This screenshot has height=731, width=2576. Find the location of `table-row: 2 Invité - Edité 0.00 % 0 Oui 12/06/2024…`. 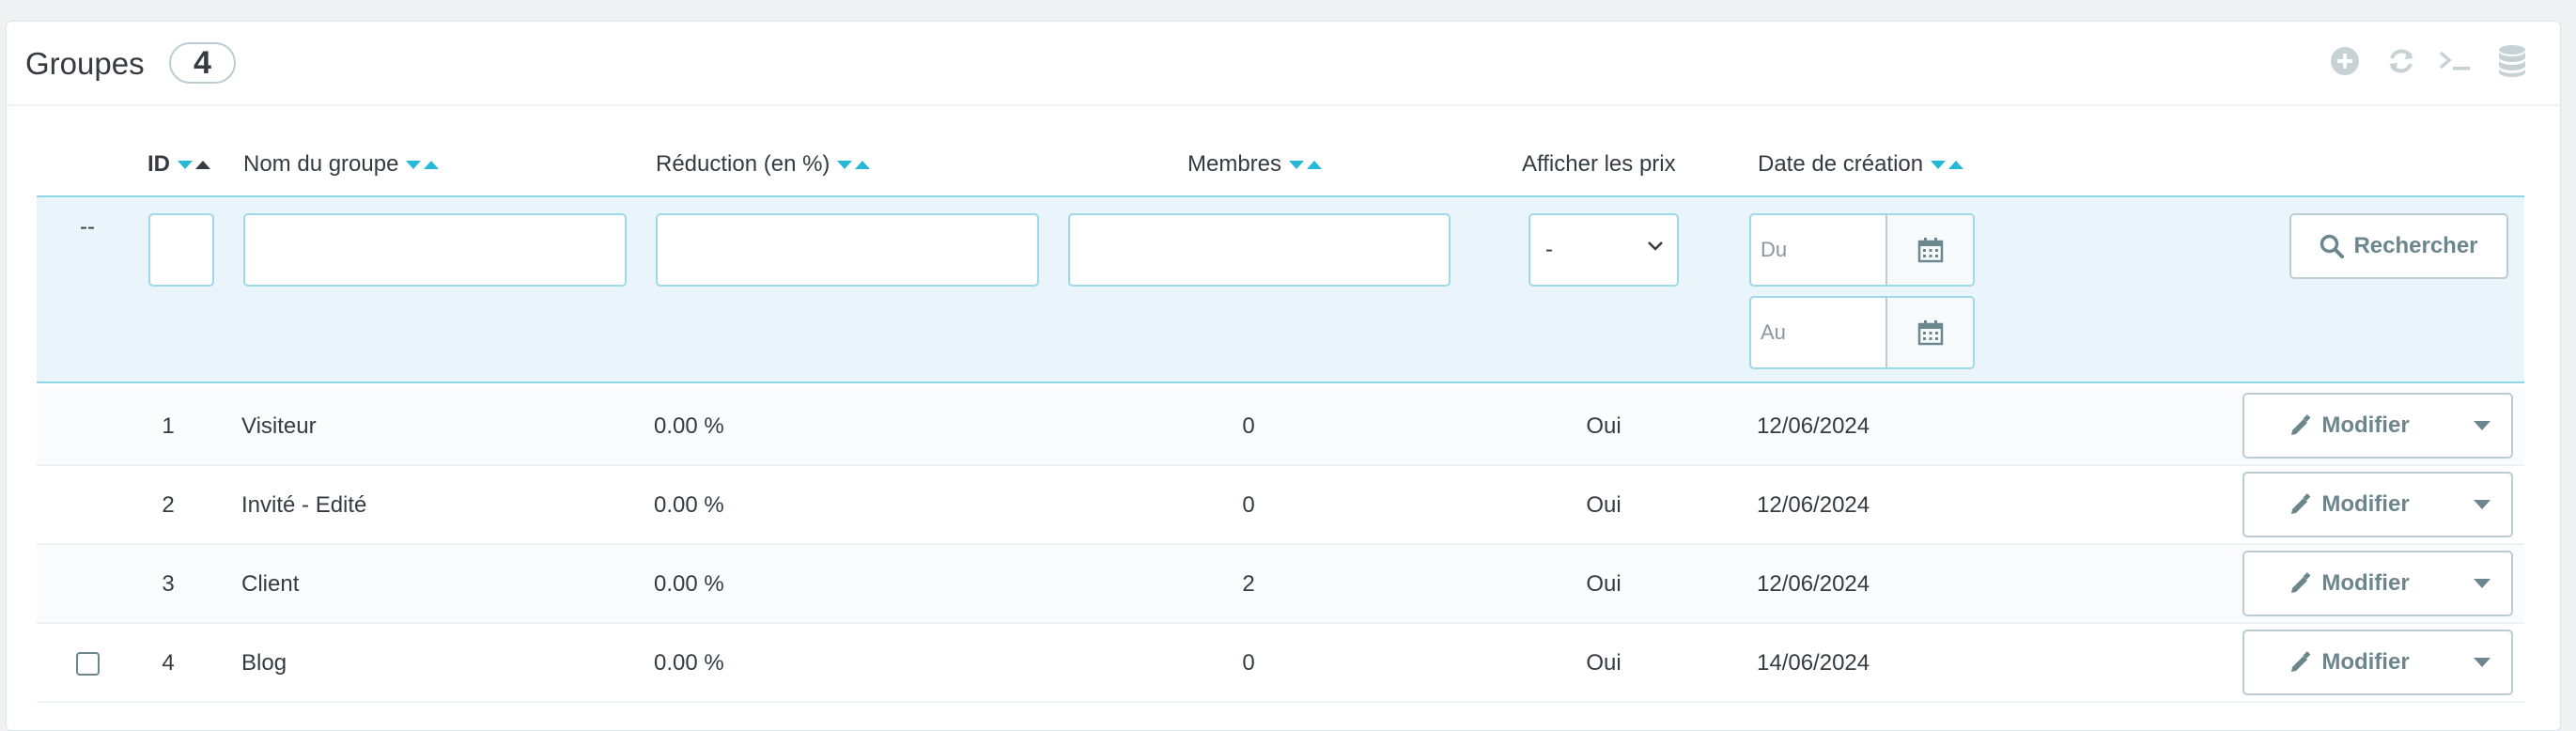

table-row: 2 Invité - Edité 0.00 % 0 Oui 12/06/2024… is located at coordinates (1280, 506).